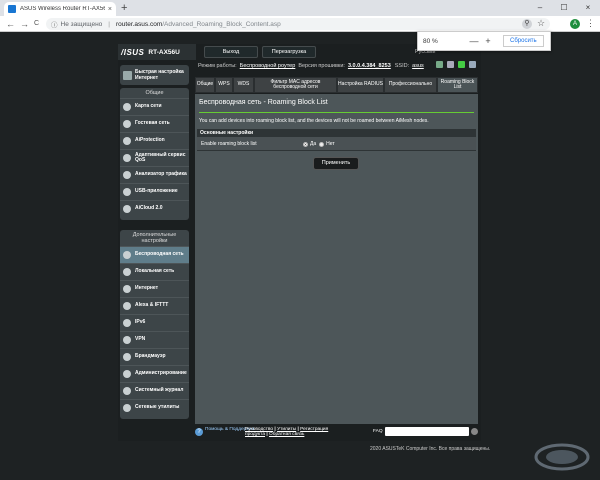 Image resolution: width=600 pixels, height=480 pixels. What do you see at coordinates (133, 52) in the screenshot?
I see `brand-logo: /ISUS` at bounding box center [133, 52].